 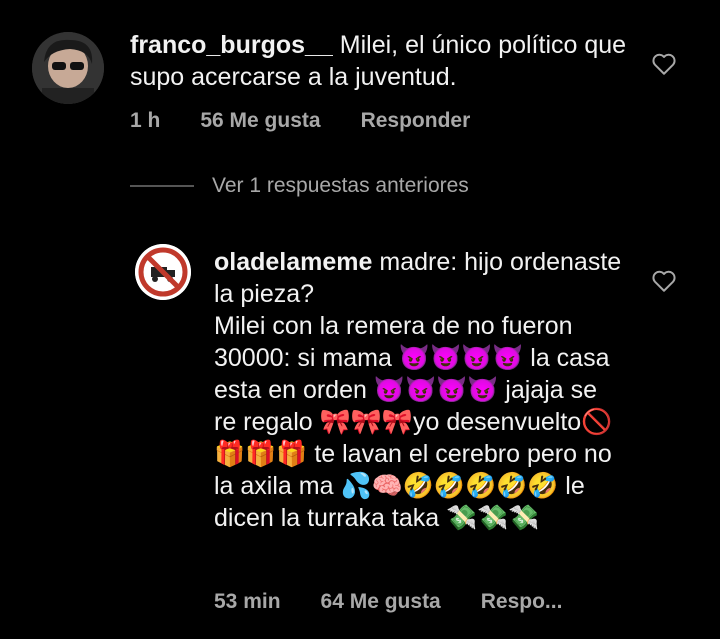 What do you see at coordinates (247, 601) in the screenshot?
I see `comment-time: 53 min` at bounding box center [247, 601].